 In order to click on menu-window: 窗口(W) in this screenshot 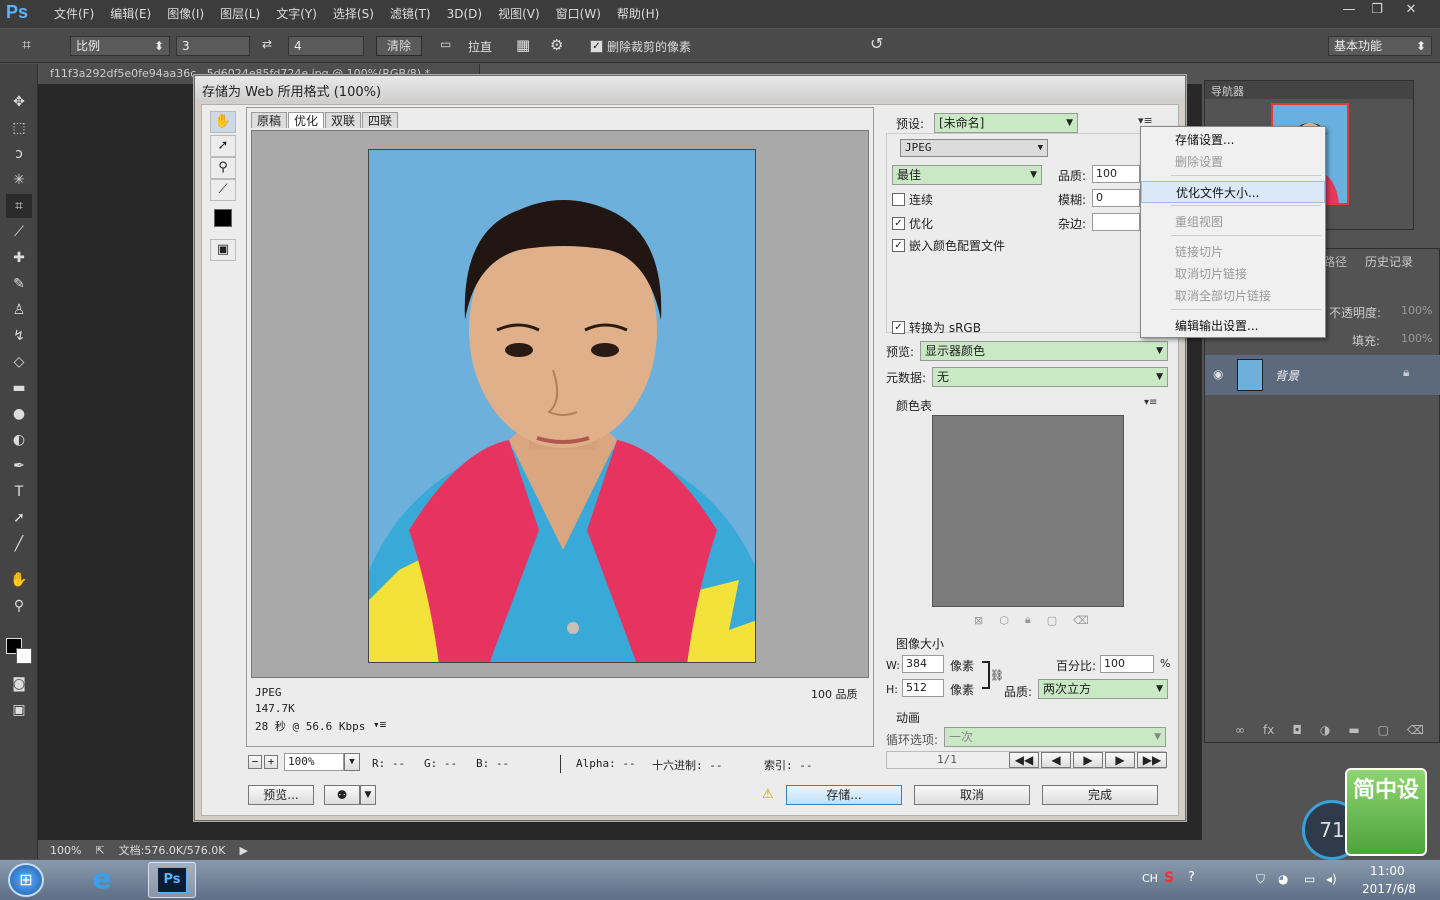, I will do `click(578, 14)`.